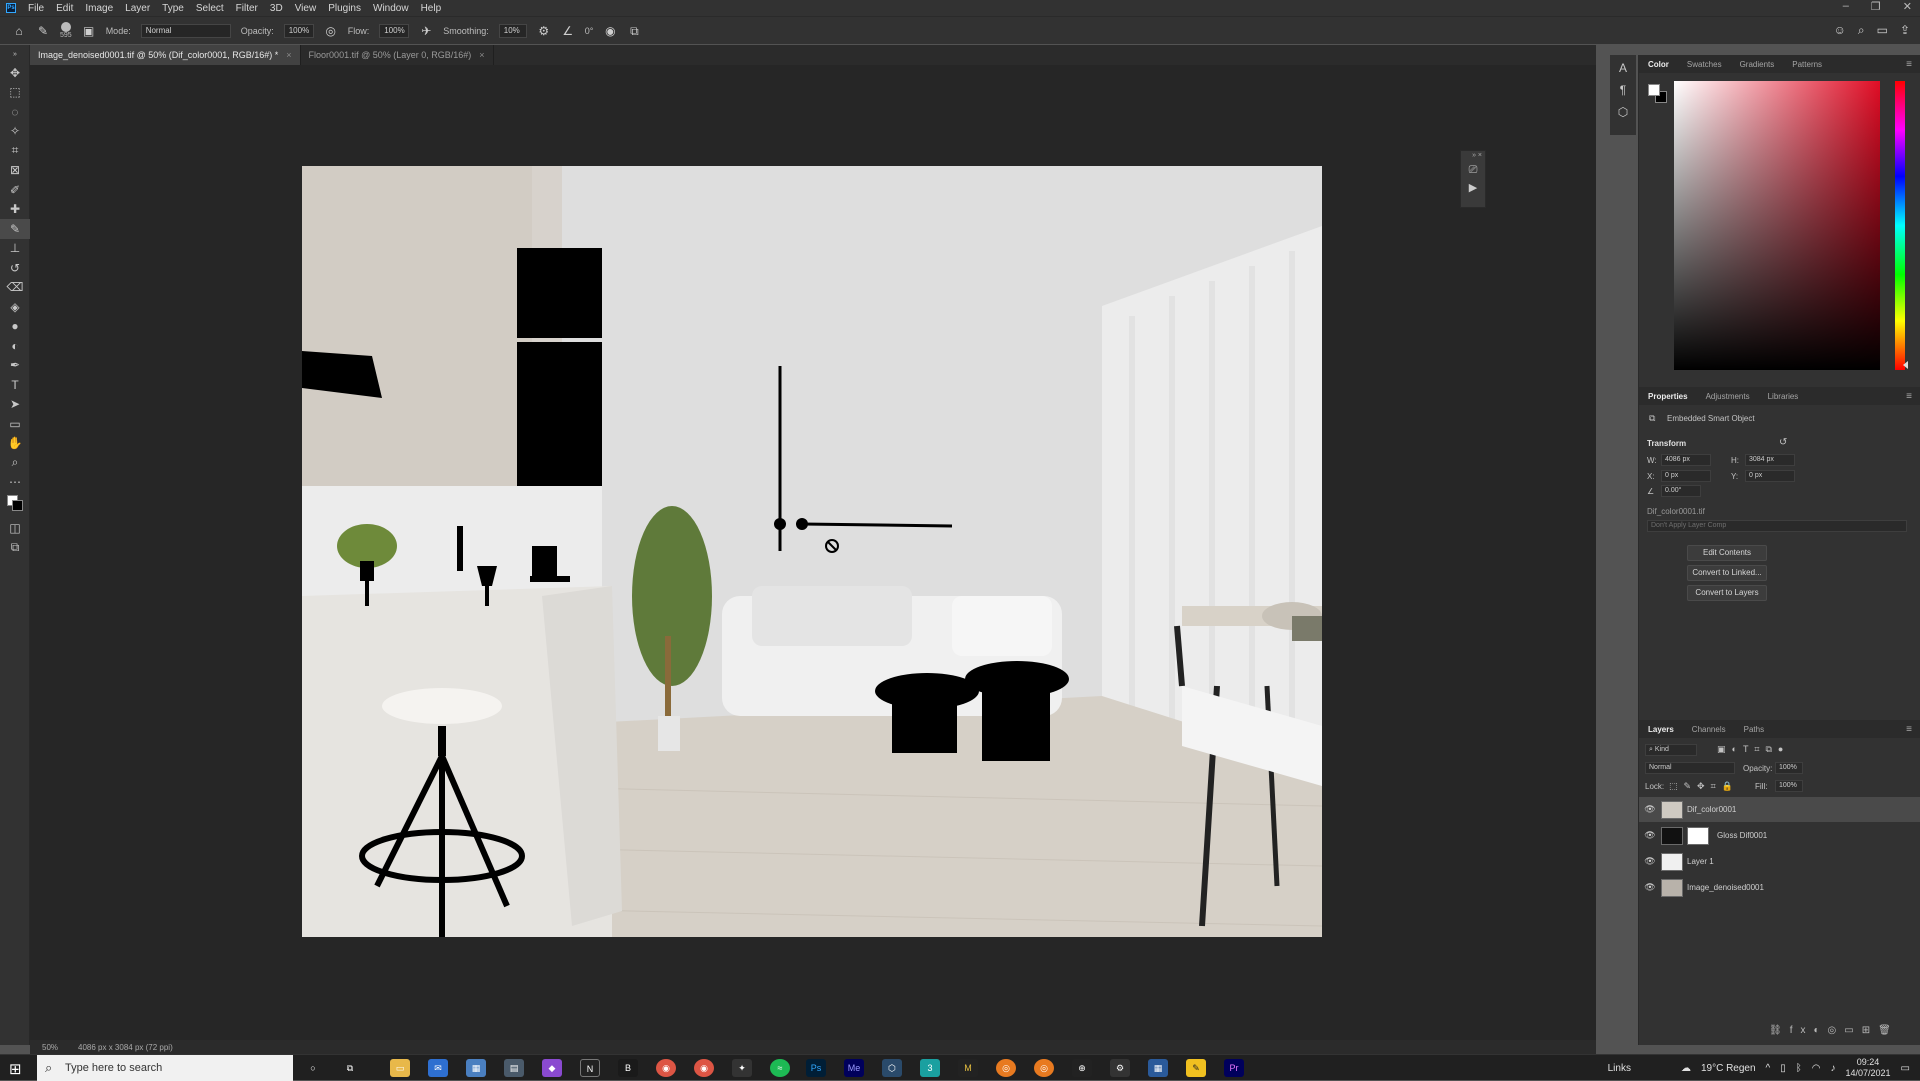 Image resolution: width=1920 pixels, height=1081 pixels. Describe the element at coordinates (610, 31) in the screenshot. I see `pressure-size-icon: ◉` at that location.